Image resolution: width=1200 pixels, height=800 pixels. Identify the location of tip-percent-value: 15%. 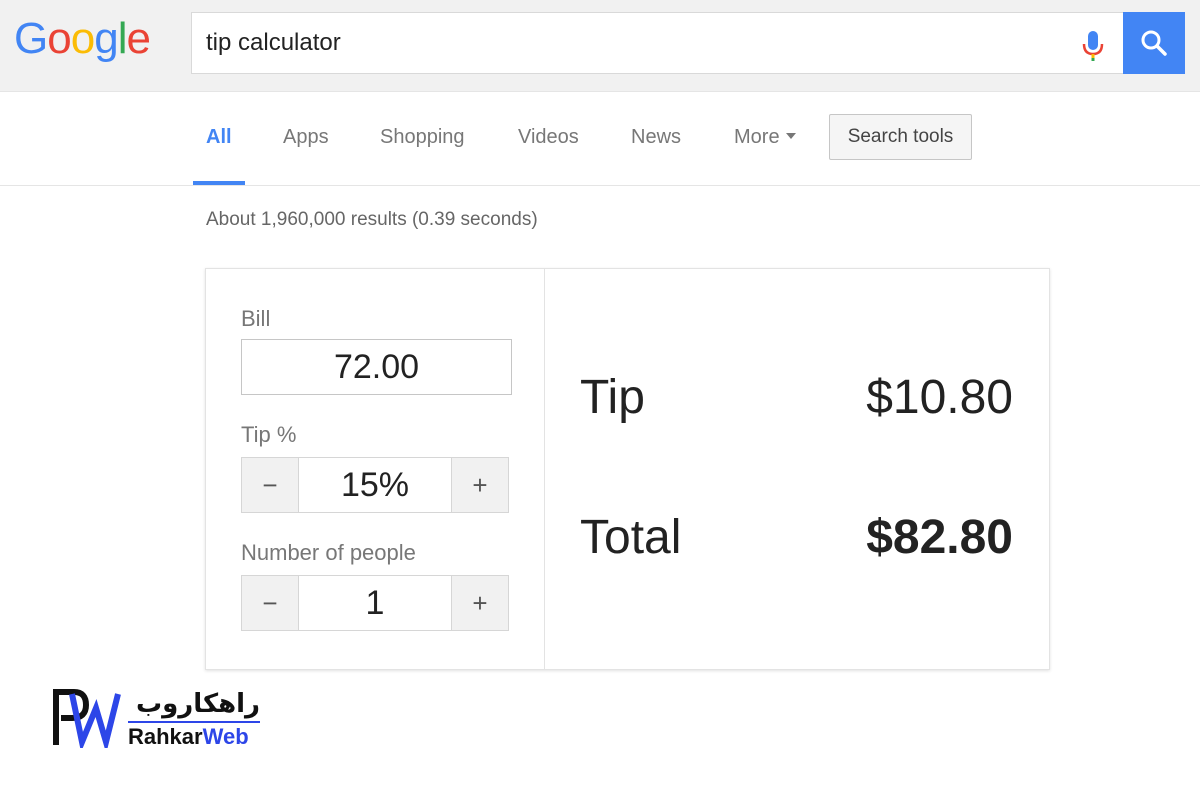
(375, 485).